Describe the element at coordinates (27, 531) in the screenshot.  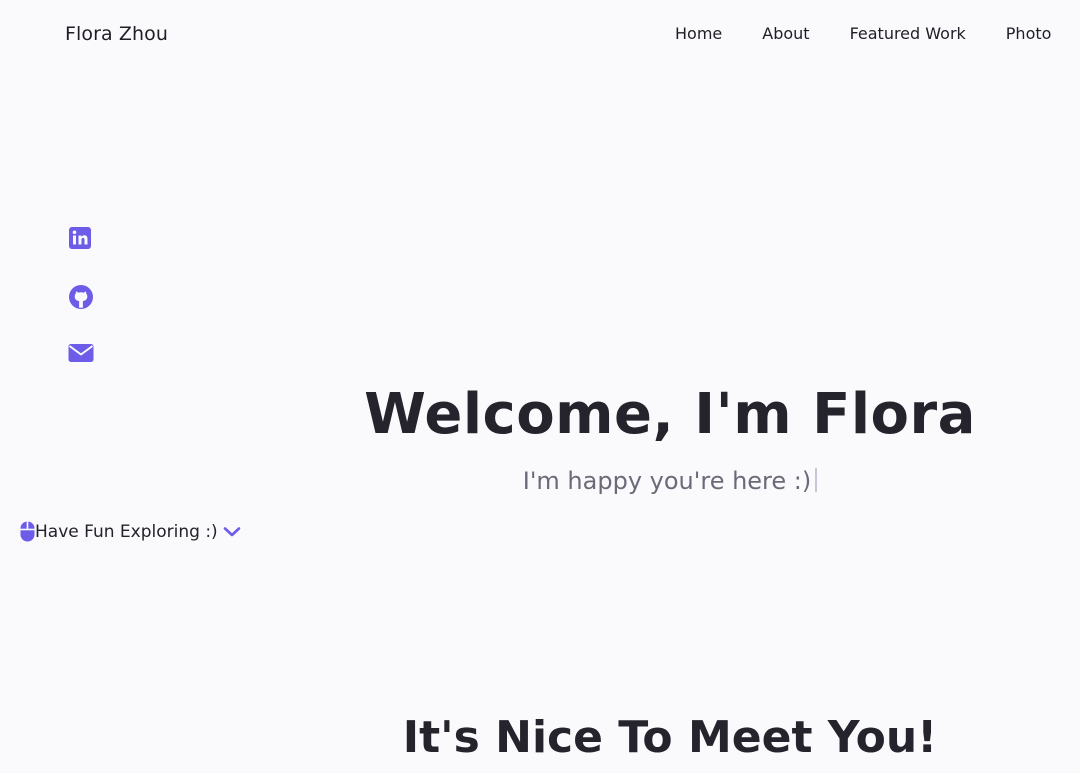
I see `mouse-icon` at that location.